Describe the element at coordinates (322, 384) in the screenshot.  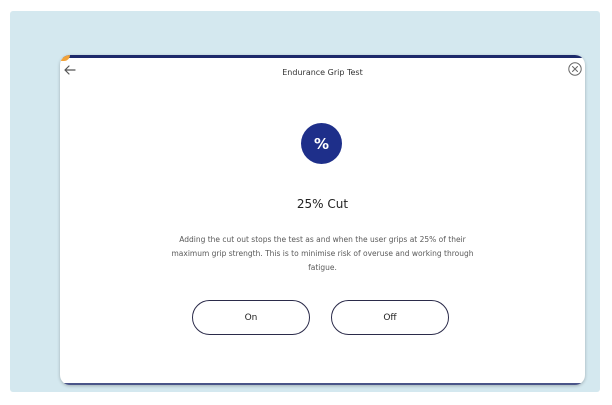
I see `dialog-bottom-border` at that location.